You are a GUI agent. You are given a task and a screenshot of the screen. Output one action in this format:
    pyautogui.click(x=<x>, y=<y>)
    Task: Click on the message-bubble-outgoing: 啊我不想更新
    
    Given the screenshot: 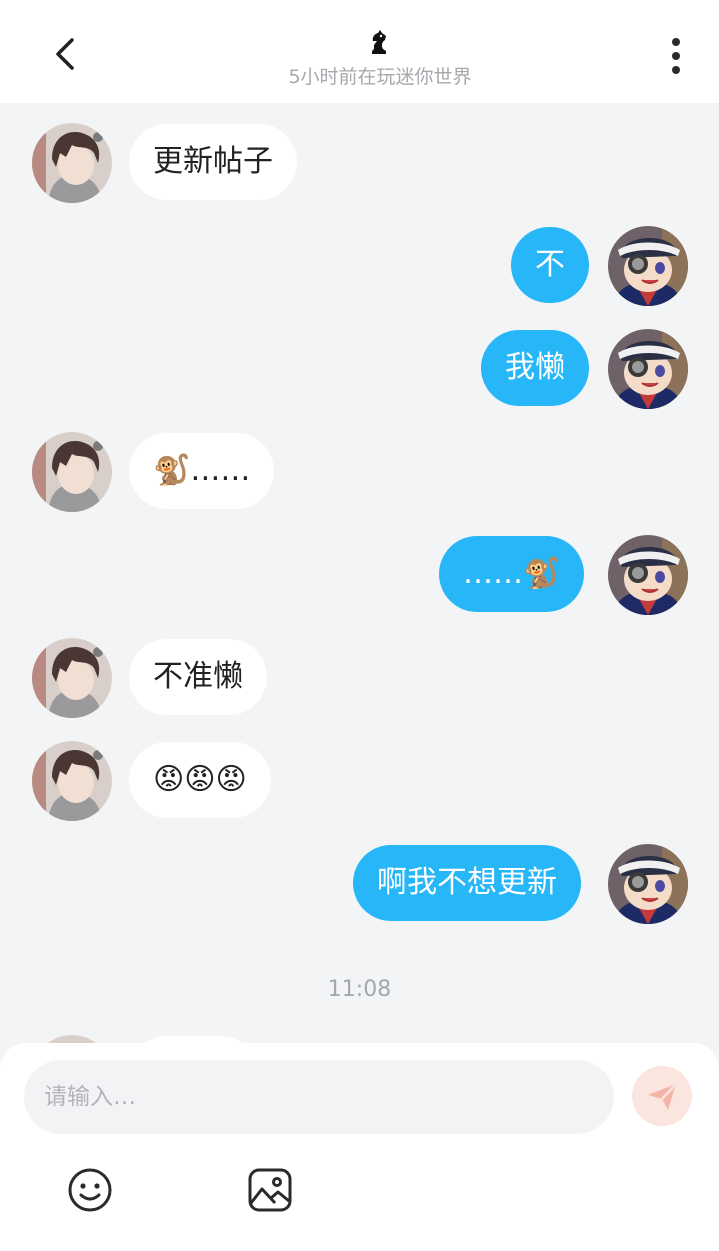 What is the action you would take?
    pyautogui.click(x=467, y=883)
    